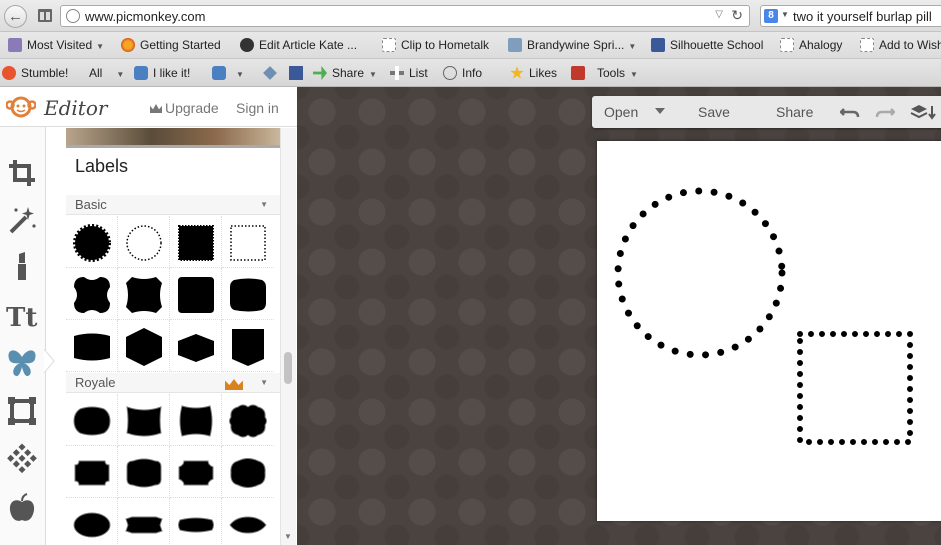  What do you see at coordinates (144, 346) in the screenshot?
I see `label-shape-hexagon` at bounding box center [144, 346].